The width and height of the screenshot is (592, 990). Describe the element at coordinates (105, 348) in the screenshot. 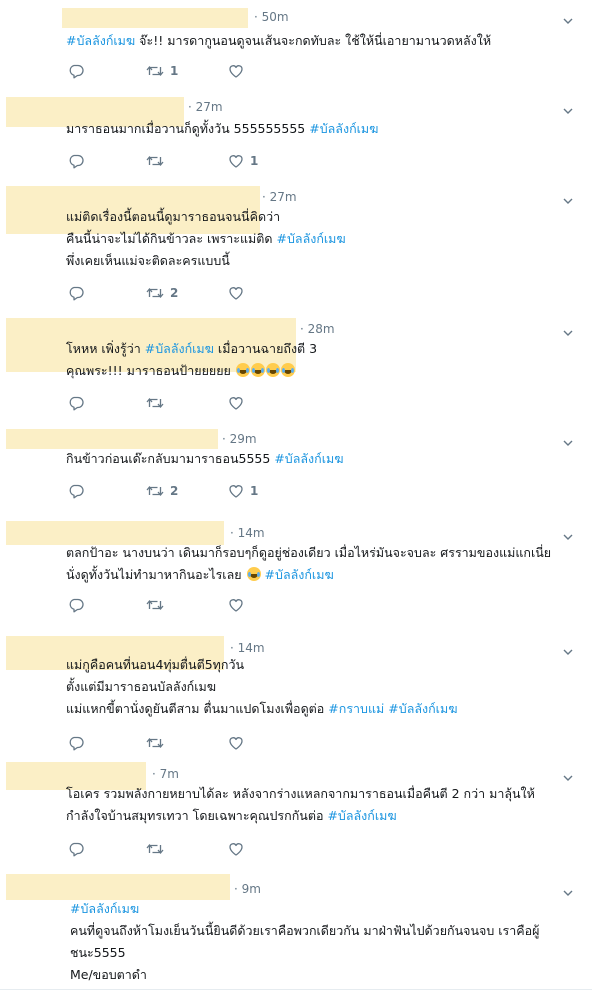

I see `text-segment: โหหห เพิ่งรู้ว่า` at that location.